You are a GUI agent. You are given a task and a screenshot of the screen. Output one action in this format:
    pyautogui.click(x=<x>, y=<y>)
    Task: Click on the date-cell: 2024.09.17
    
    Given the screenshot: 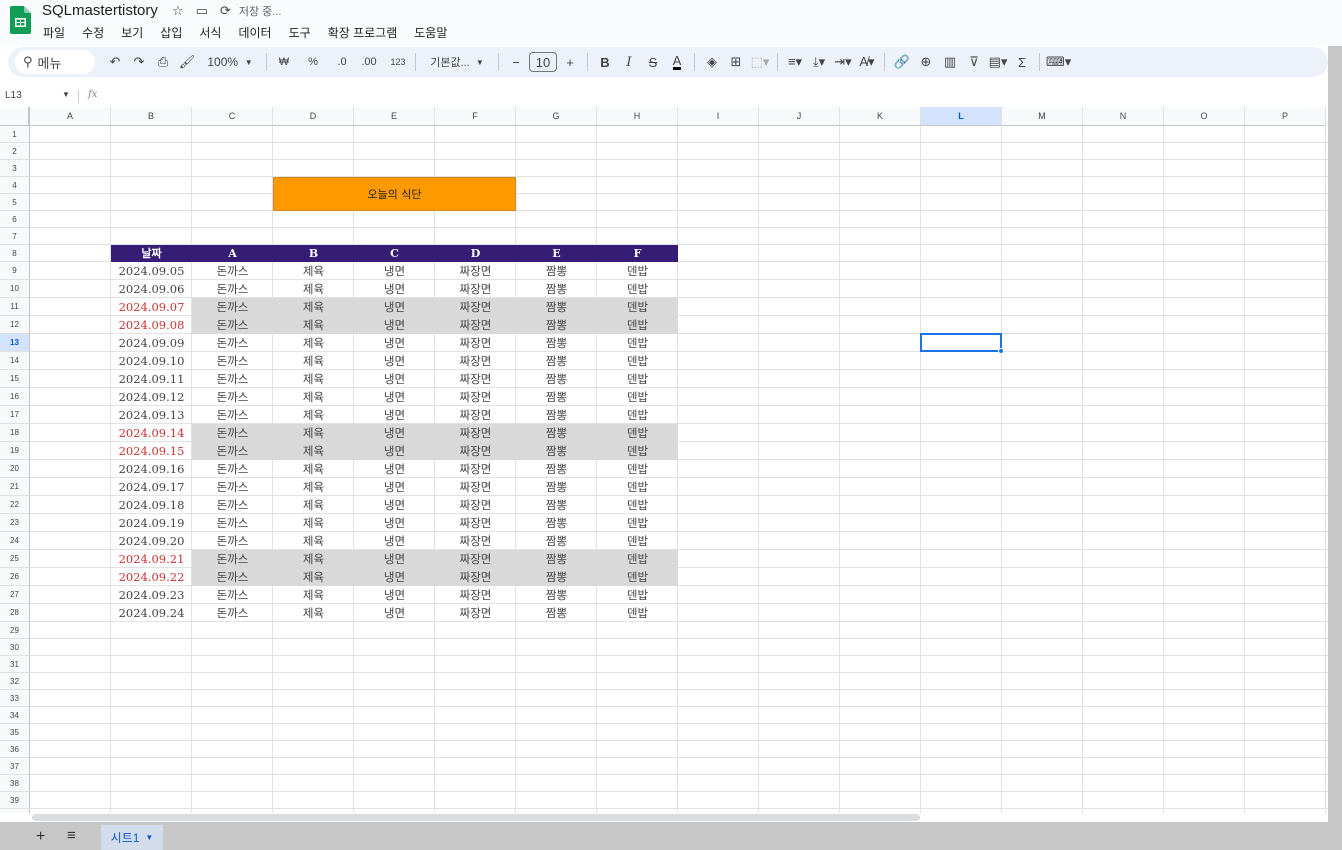 What is the action you would take?
    pyautogui.click(x=151, y=487)
    